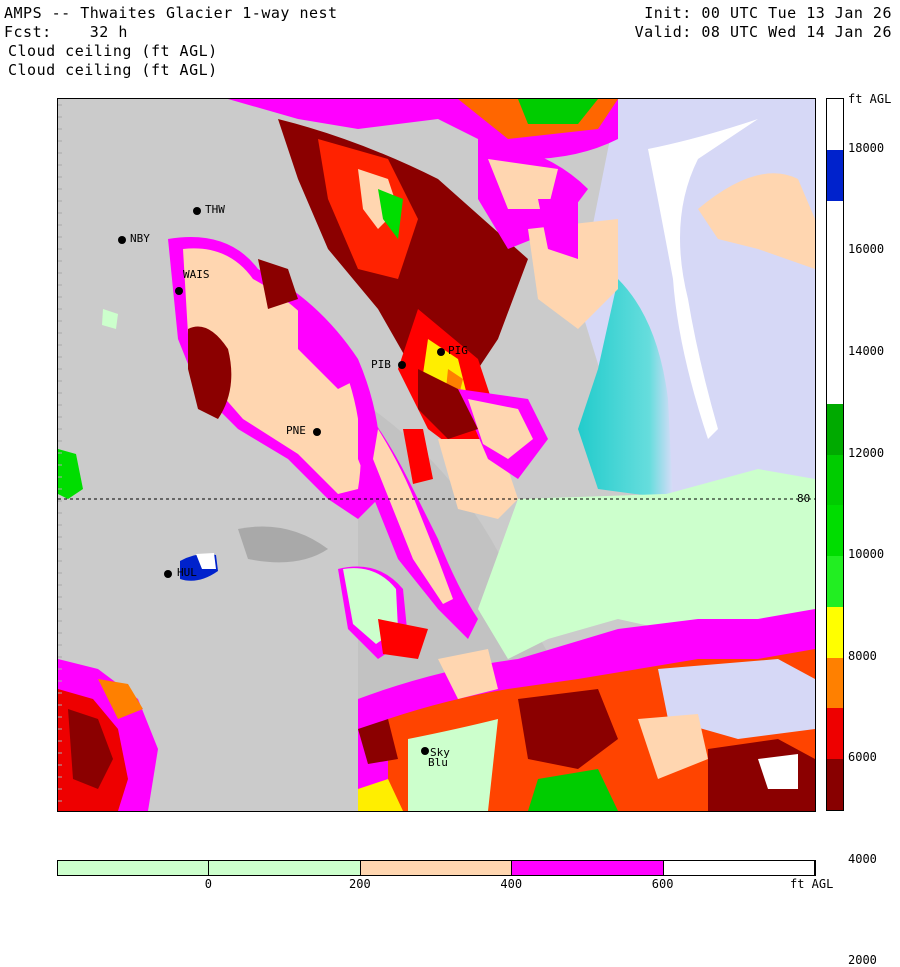  What do you see at coordinates (866, 350) in the screenshot?
I see `colorbar-vertical-tick: 14000` at bounding box center [866, 350].